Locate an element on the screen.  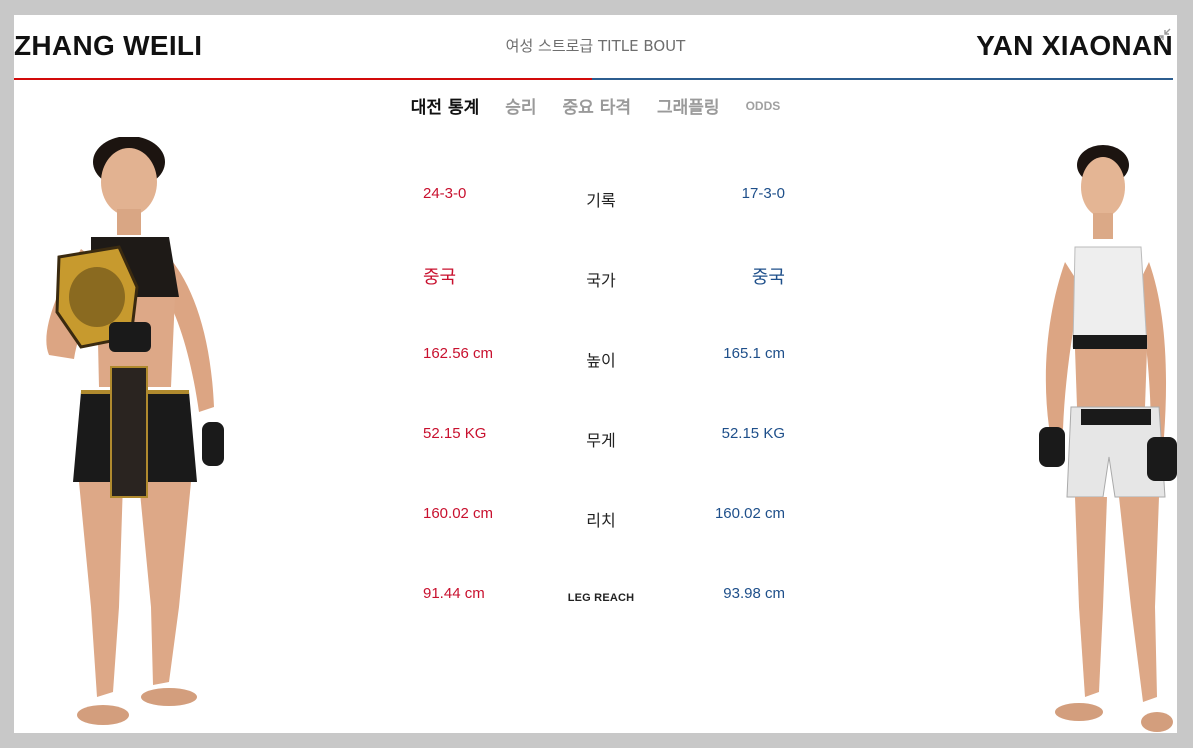
tab-odds: ODDS is located at coordinates (763, 106).